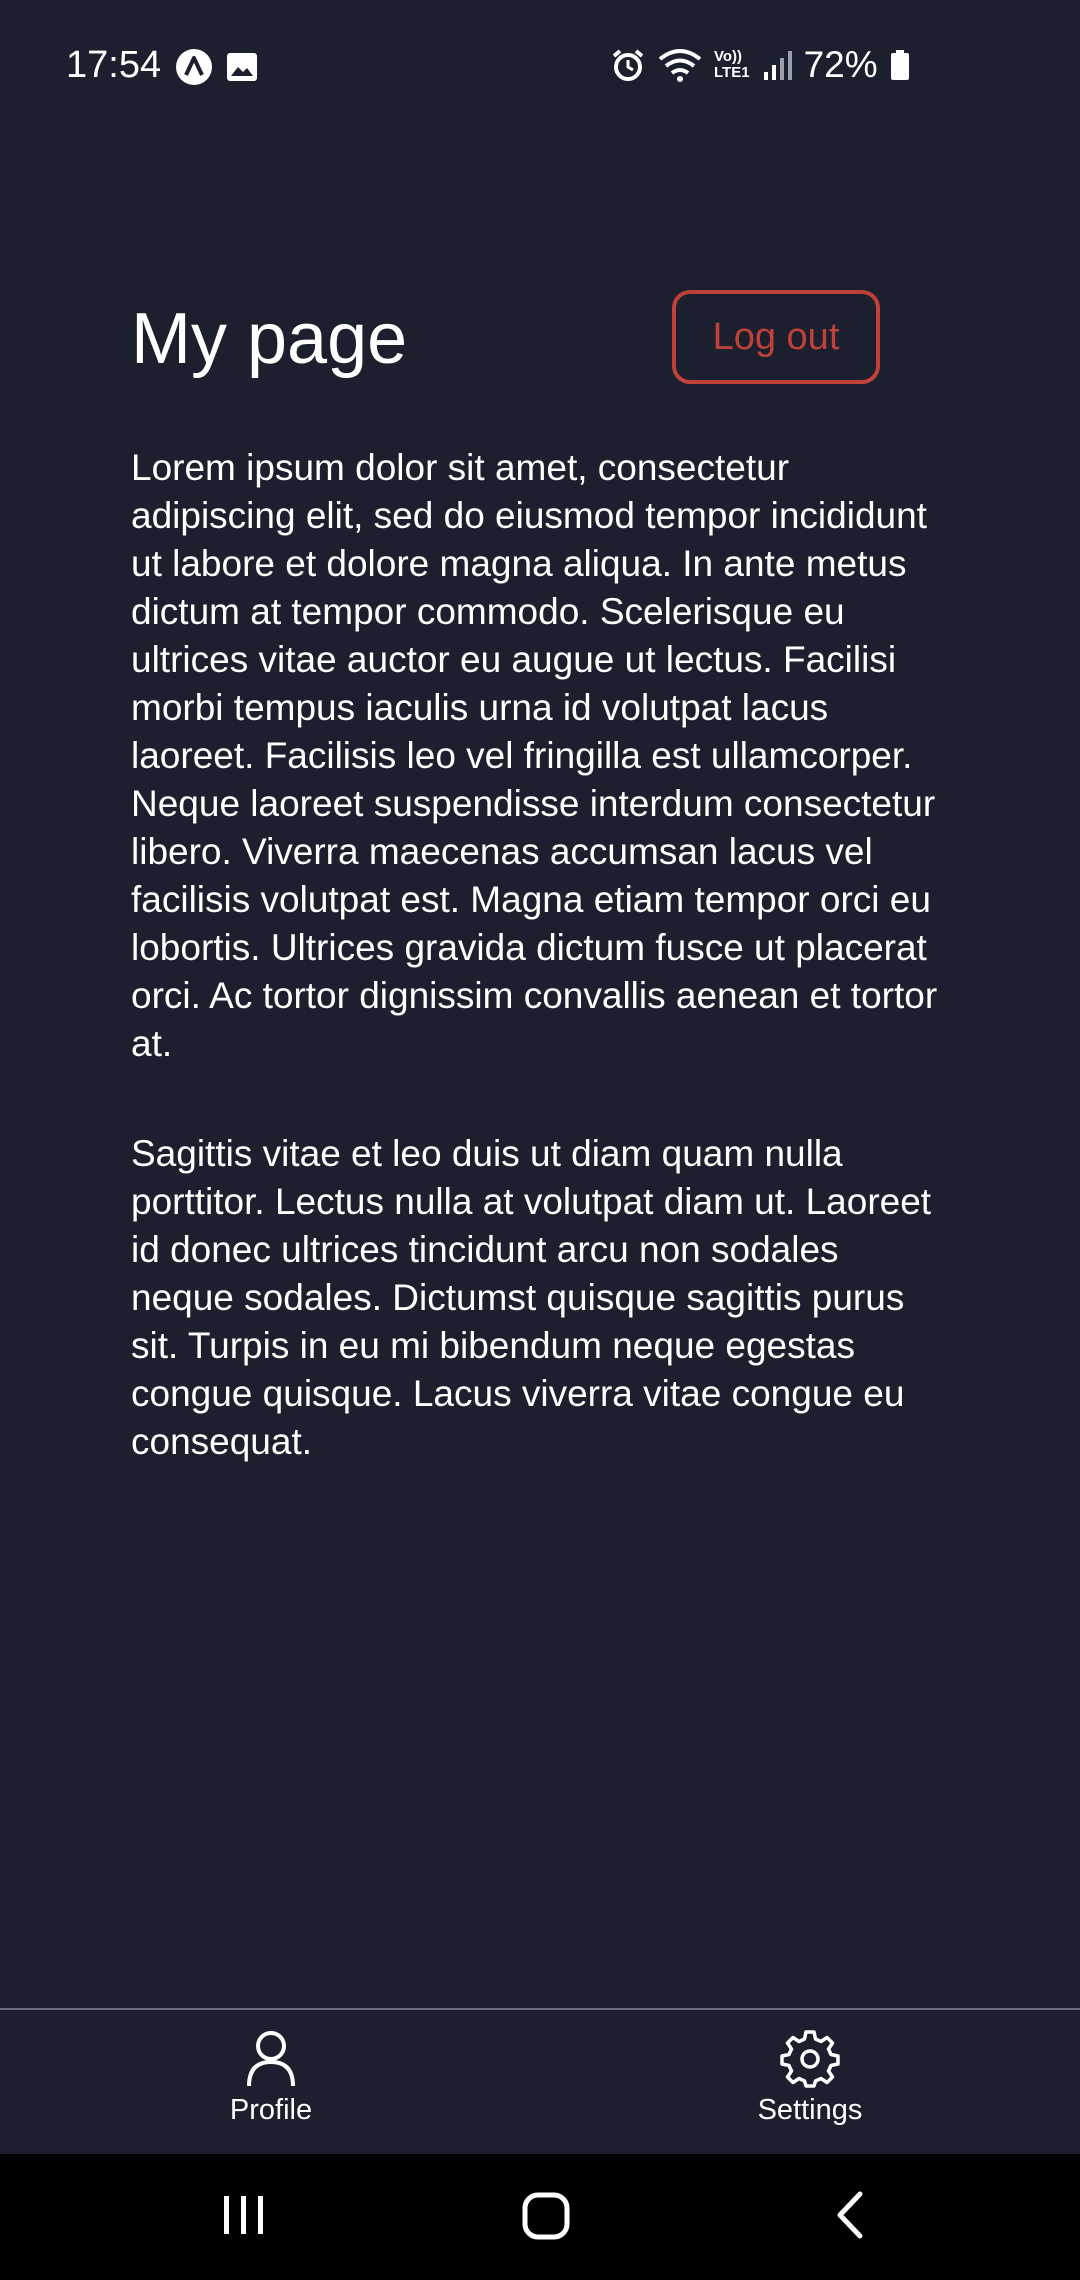 This screenshot has width=1080, height=2280. I want to click on nav-label-profile: Profile, so click(271, 2110).